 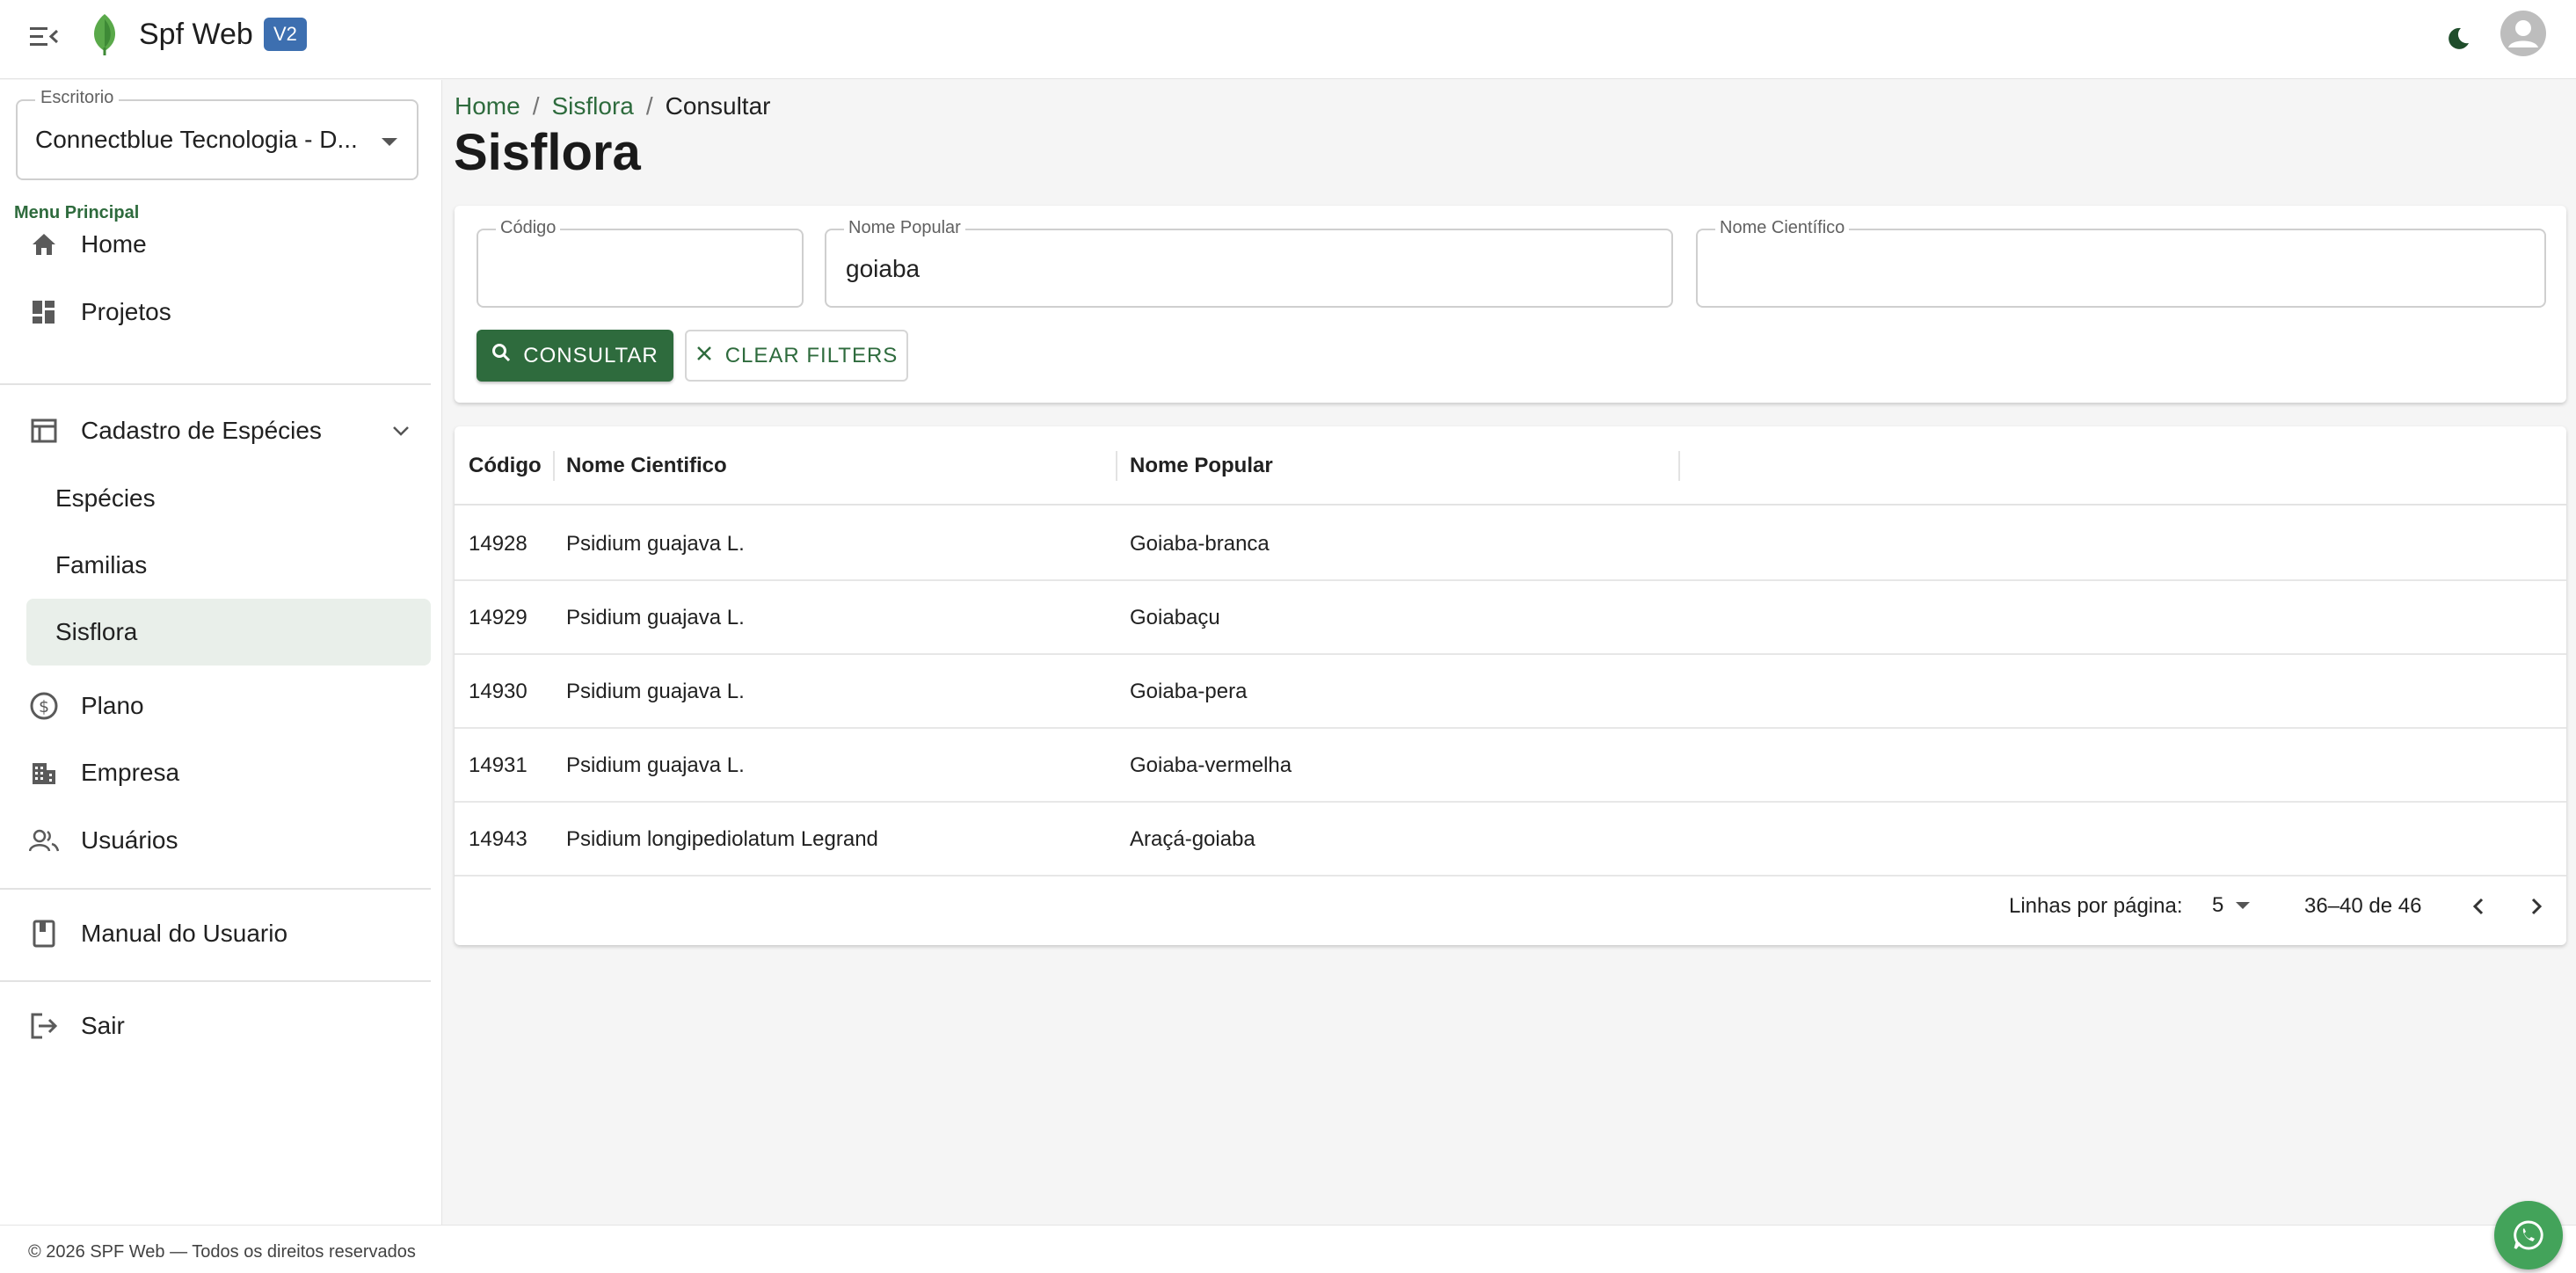 I want to click on chevron-right-icon, so click(x=2535, y=906).